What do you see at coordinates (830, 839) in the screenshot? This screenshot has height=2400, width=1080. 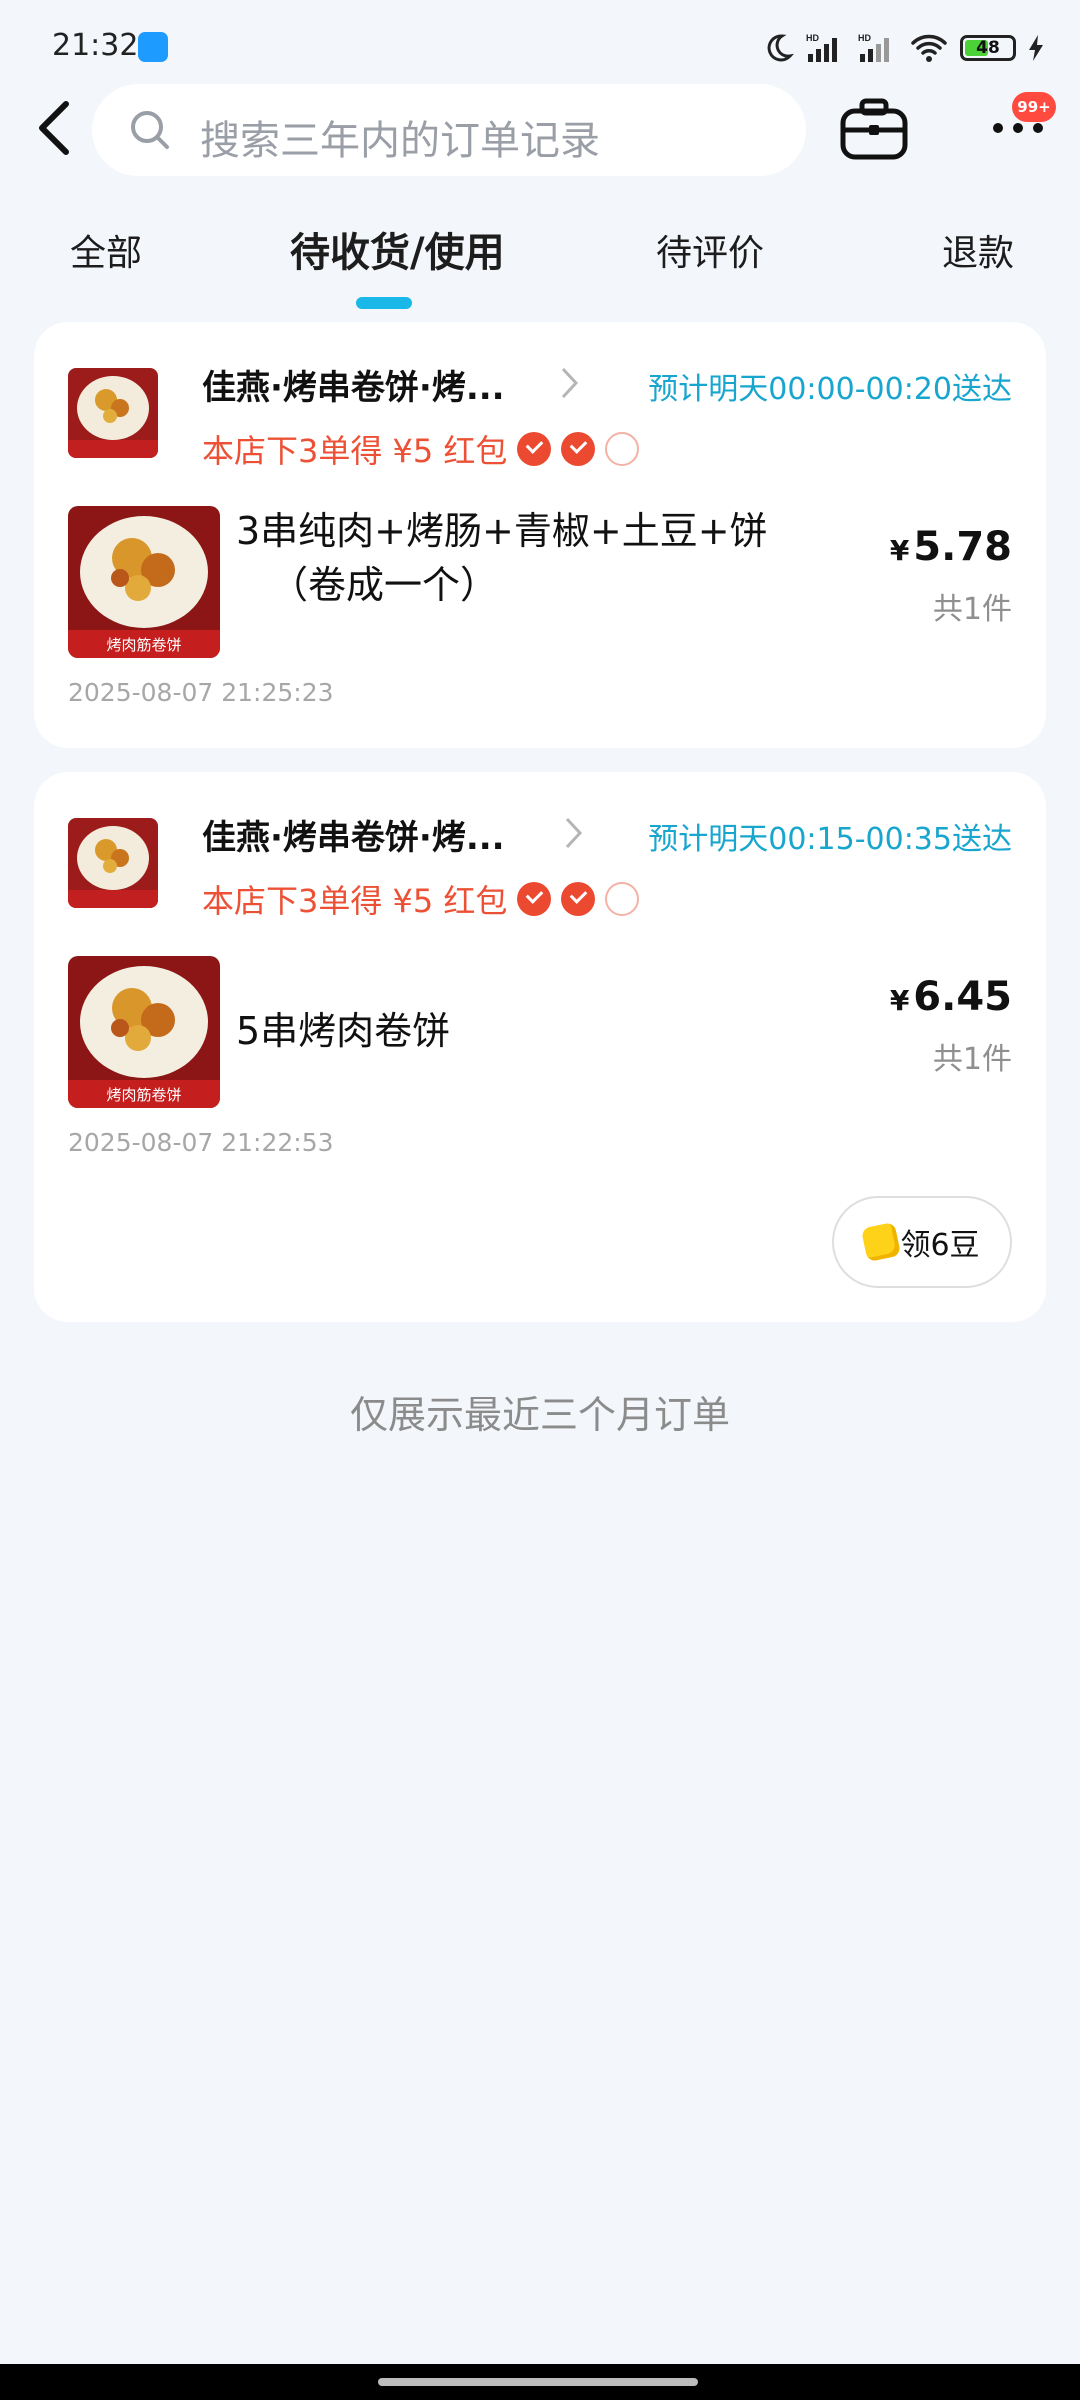 I see `delivery-eta: 预计明天00:15-00:35送达` at bounding box center [830, 839].